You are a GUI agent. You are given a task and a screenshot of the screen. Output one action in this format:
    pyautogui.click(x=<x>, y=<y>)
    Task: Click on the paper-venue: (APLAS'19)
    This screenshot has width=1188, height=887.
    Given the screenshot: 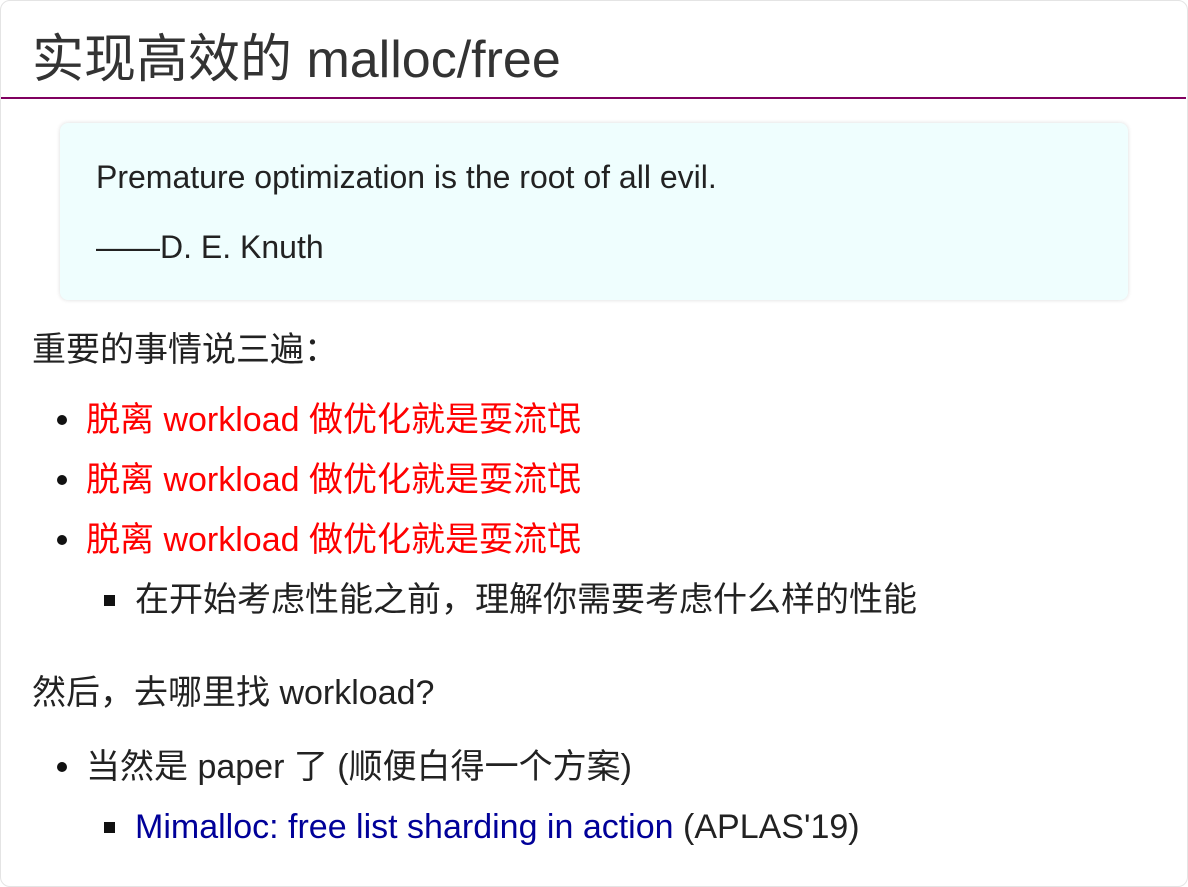 What is the action you would take?
    pyautogui.click(x=771, y=827)
    